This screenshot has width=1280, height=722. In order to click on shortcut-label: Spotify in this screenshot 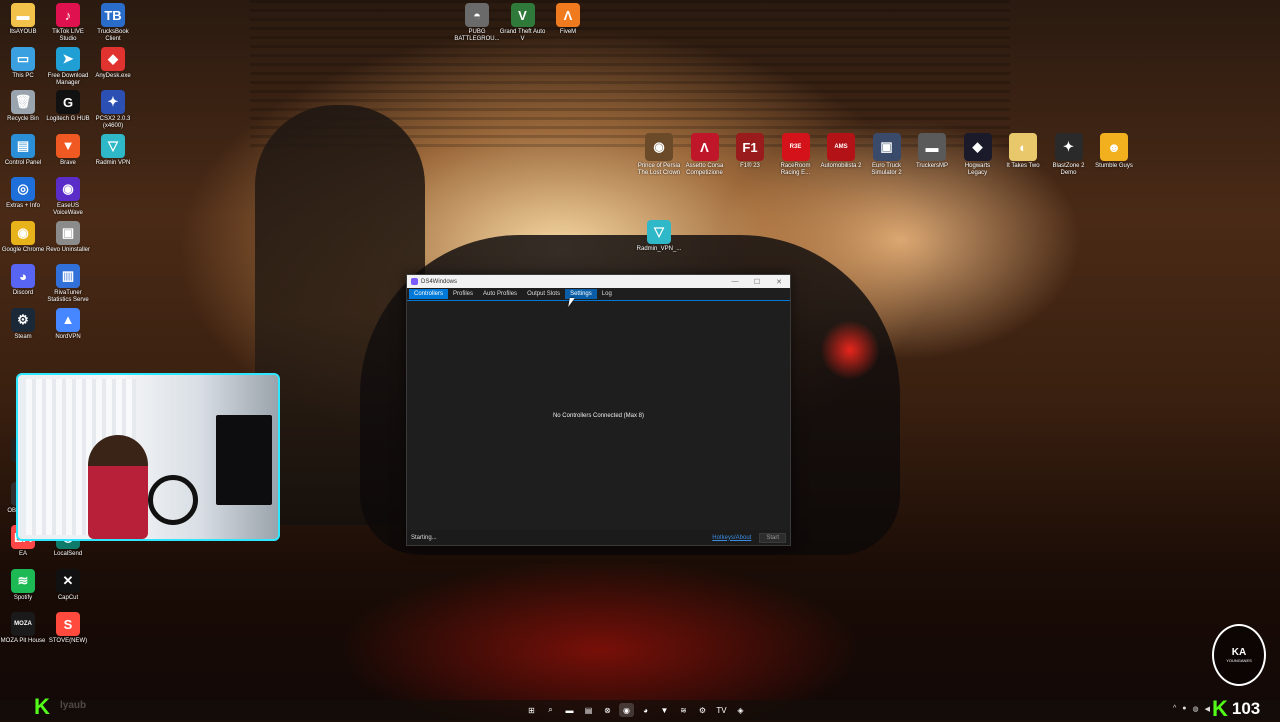, I will do `click(23, 597)`.